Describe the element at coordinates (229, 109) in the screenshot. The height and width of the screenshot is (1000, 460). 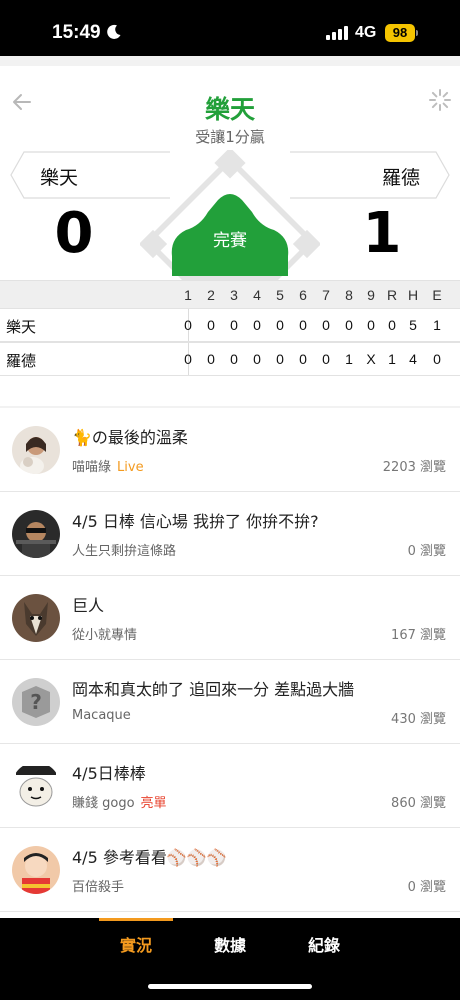
I see `game-title: 樂天` at that location.